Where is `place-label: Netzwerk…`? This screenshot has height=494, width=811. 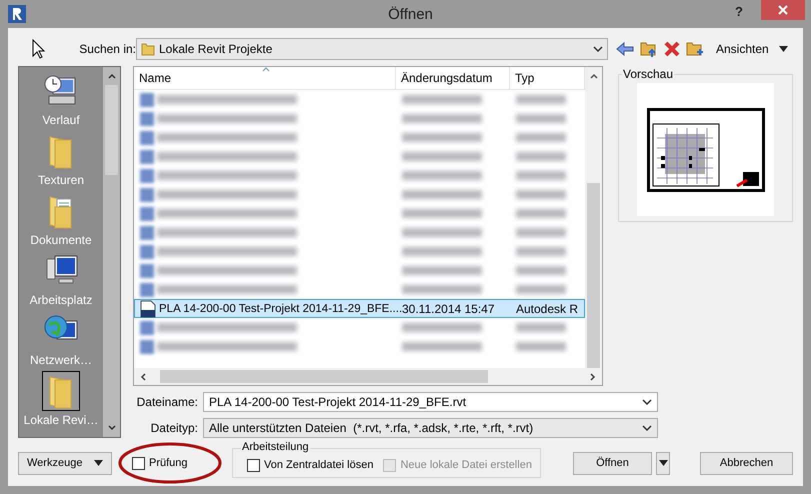
place-label: Netzwerk… is located at coordinates (61, 360).